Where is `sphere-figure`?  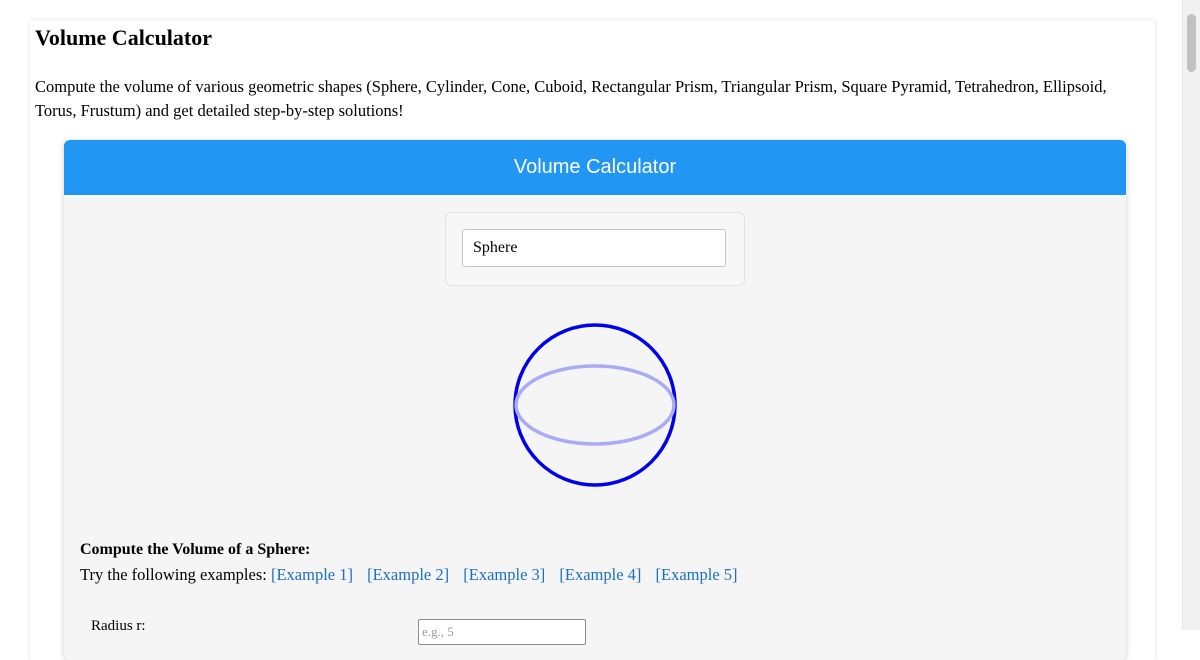 sphere-figure is located at coordinates (595, 405).